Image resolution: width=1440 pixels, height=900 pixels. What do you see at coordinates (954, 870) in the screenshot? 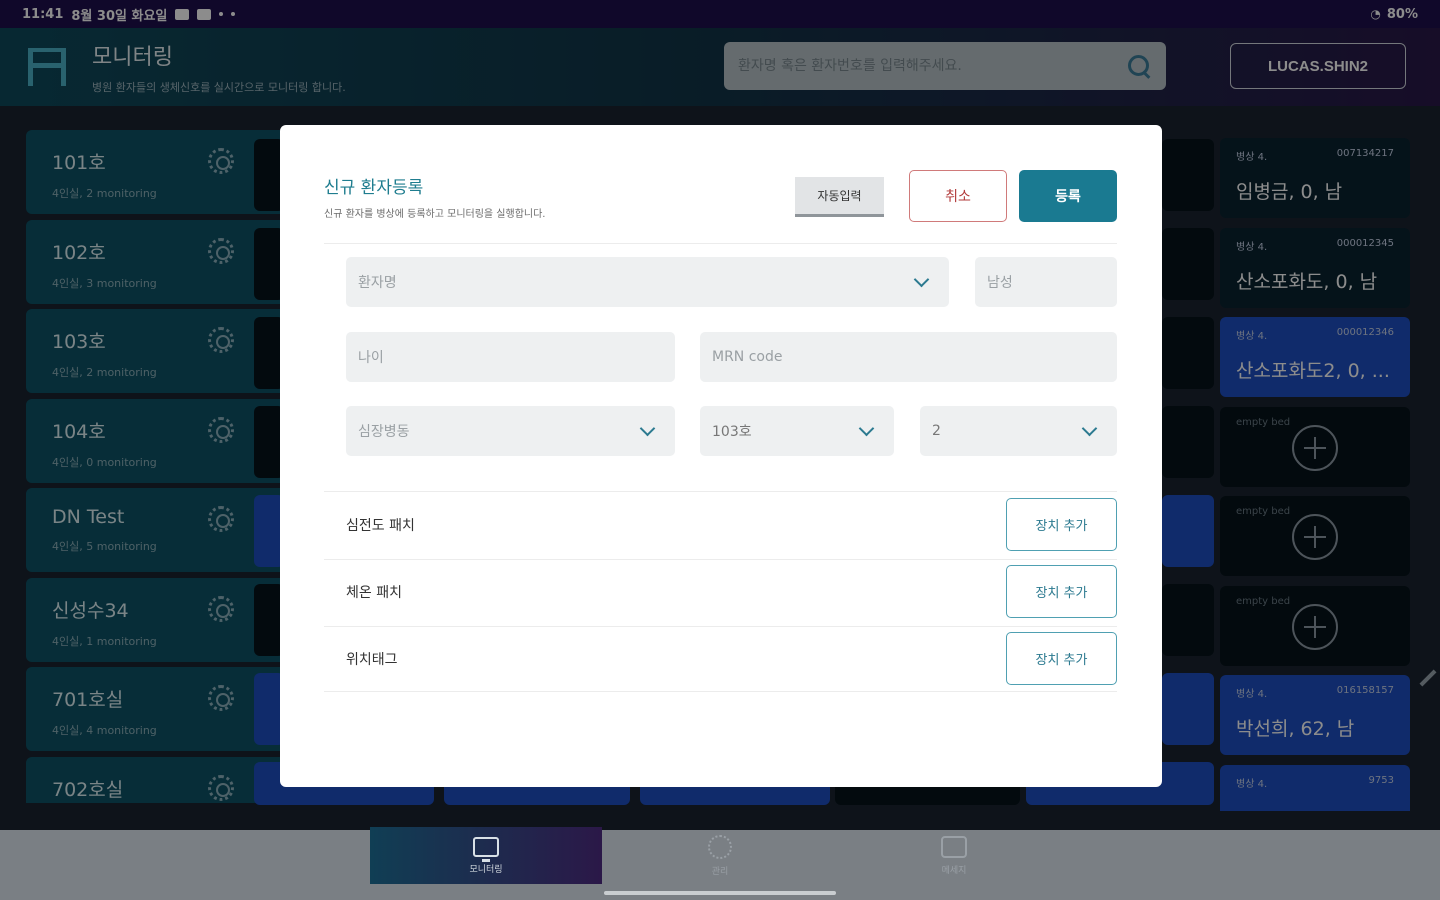
I see `tab-label: 메세지` at bounding box center [954, 870].